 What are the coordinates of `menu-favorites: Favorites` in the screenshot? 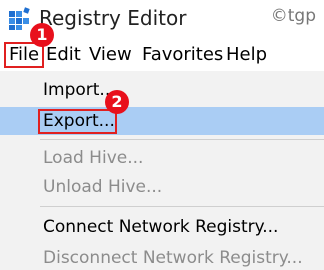 It's located at (182, 55).